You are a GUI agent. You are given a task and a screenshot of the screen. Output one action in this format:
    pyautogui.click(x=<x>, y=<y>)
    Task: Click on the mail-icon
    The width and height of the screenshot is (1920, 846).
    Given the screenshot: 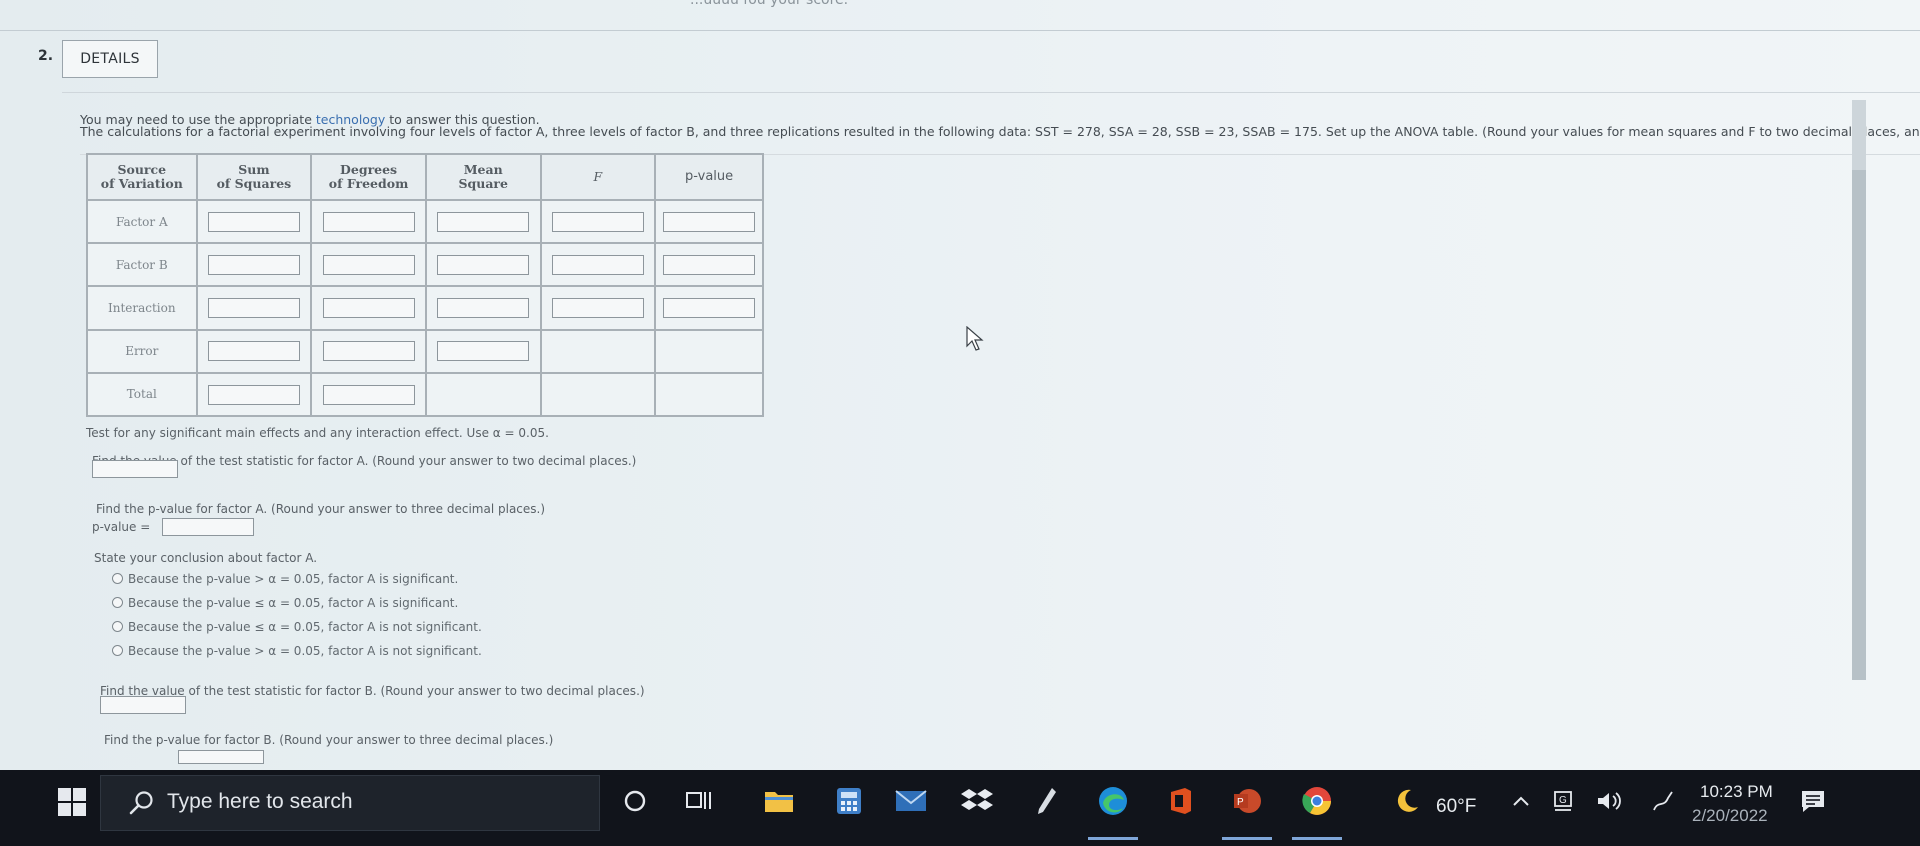 What is the action you would take?
    pyautogui.click(x=911, y=801)
    